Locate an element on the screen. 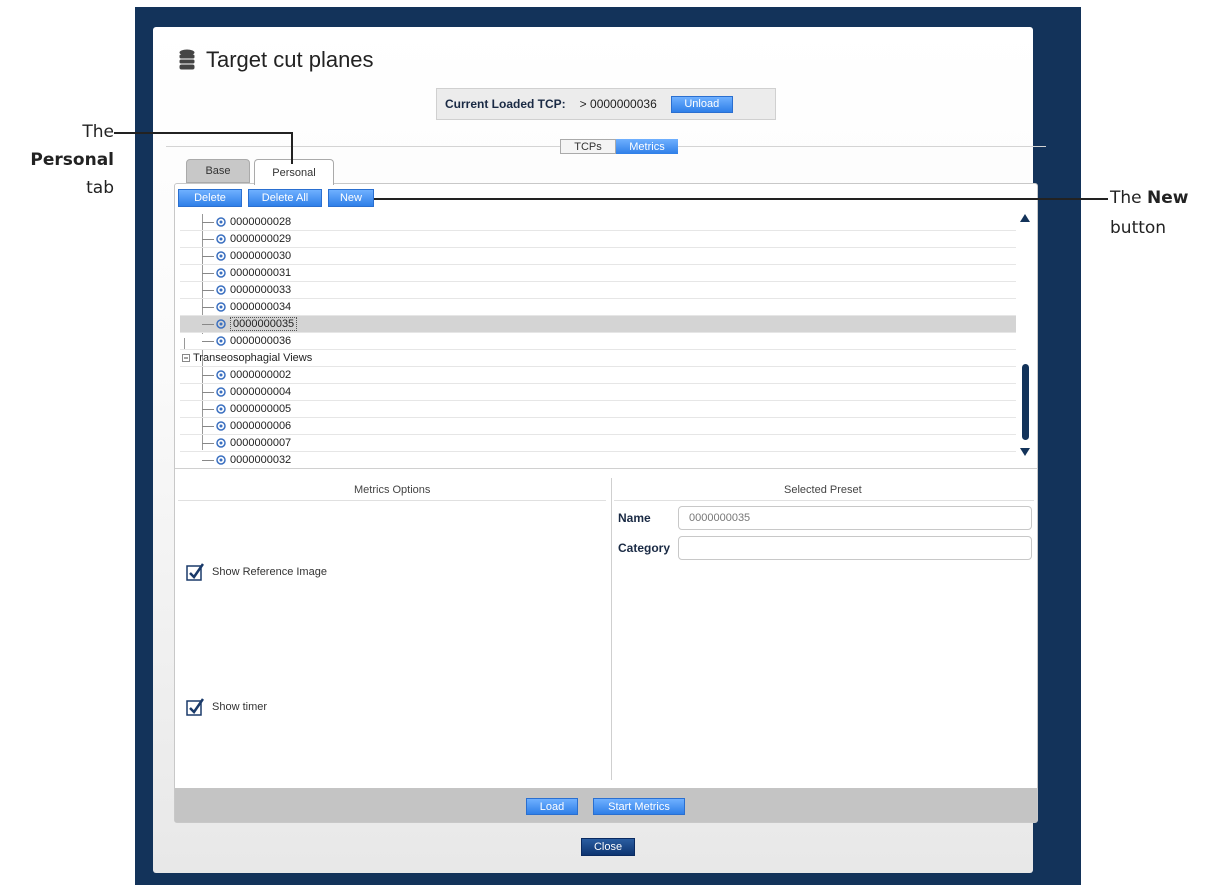 Image resolution: width=1216 pixels, height=886 pixels. scroll-up-icon is located at coordinates (1025, 218).